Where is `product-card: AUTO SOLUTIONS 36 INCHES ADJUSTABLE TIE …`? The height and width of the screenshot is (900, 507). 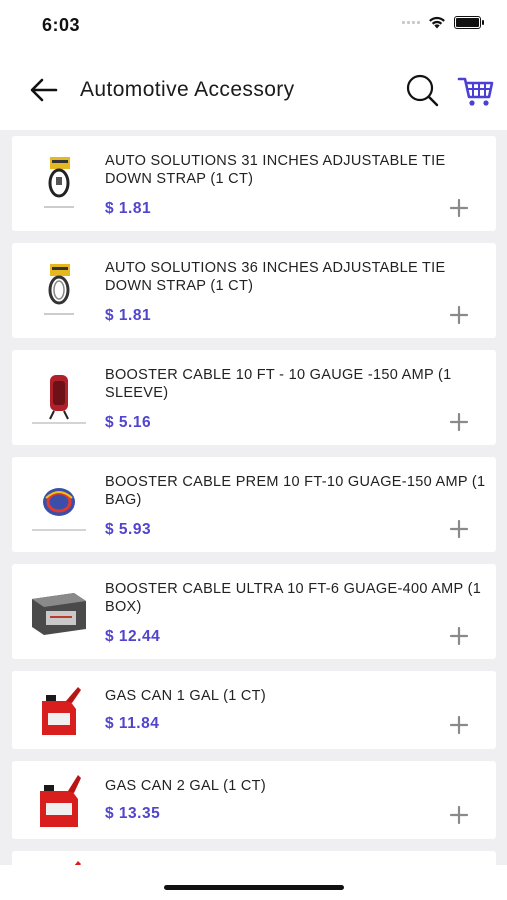
product-card: AUTO SOLUTIONS 36 INCHES ADJUSTABLE TIE … is located at coordinates (254, 290).